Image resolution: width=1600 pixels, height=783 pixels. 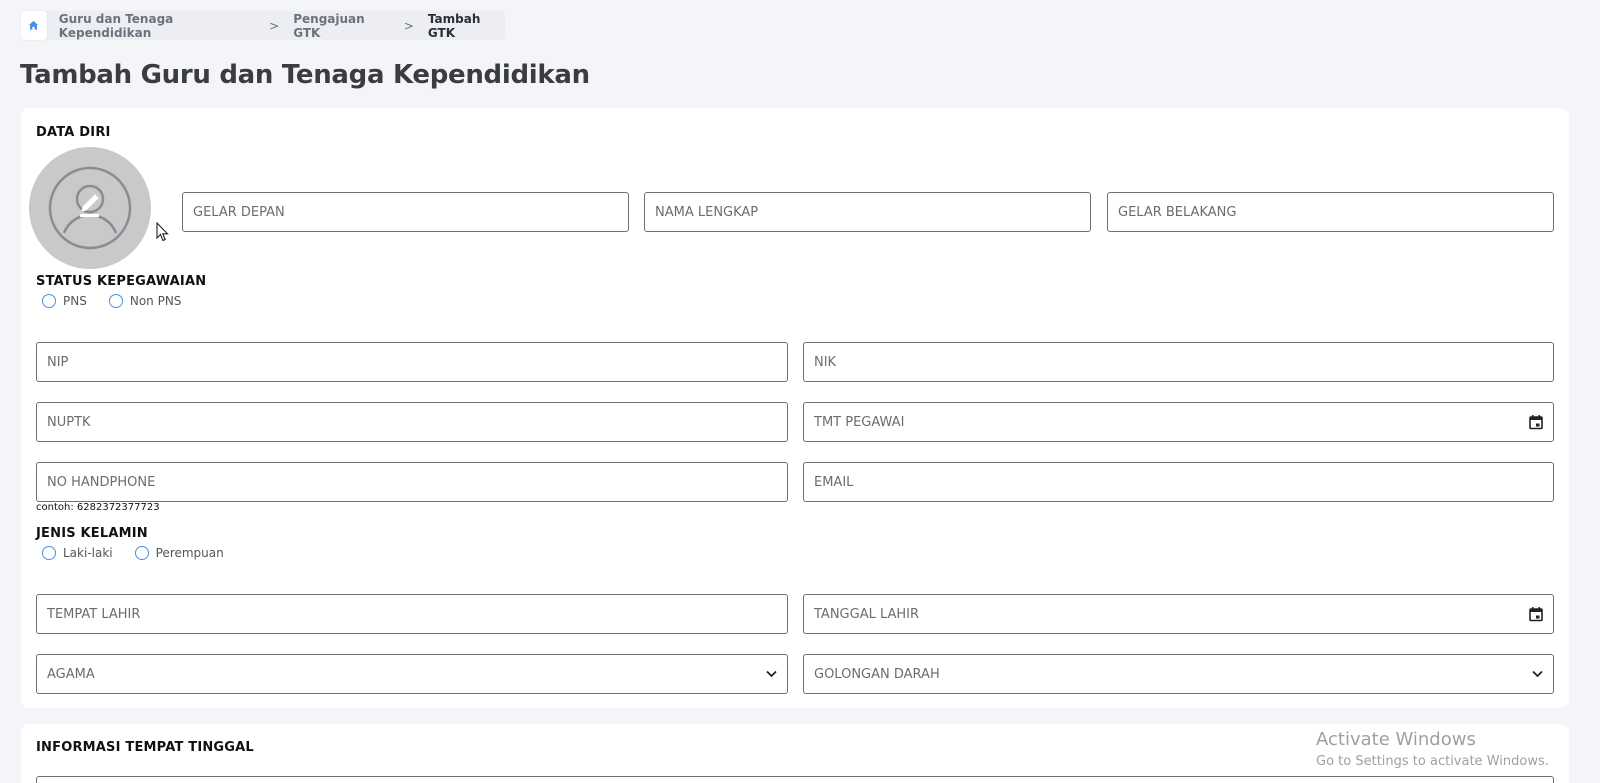 I want to click on avatar-upload, so click(x=90, y=208).